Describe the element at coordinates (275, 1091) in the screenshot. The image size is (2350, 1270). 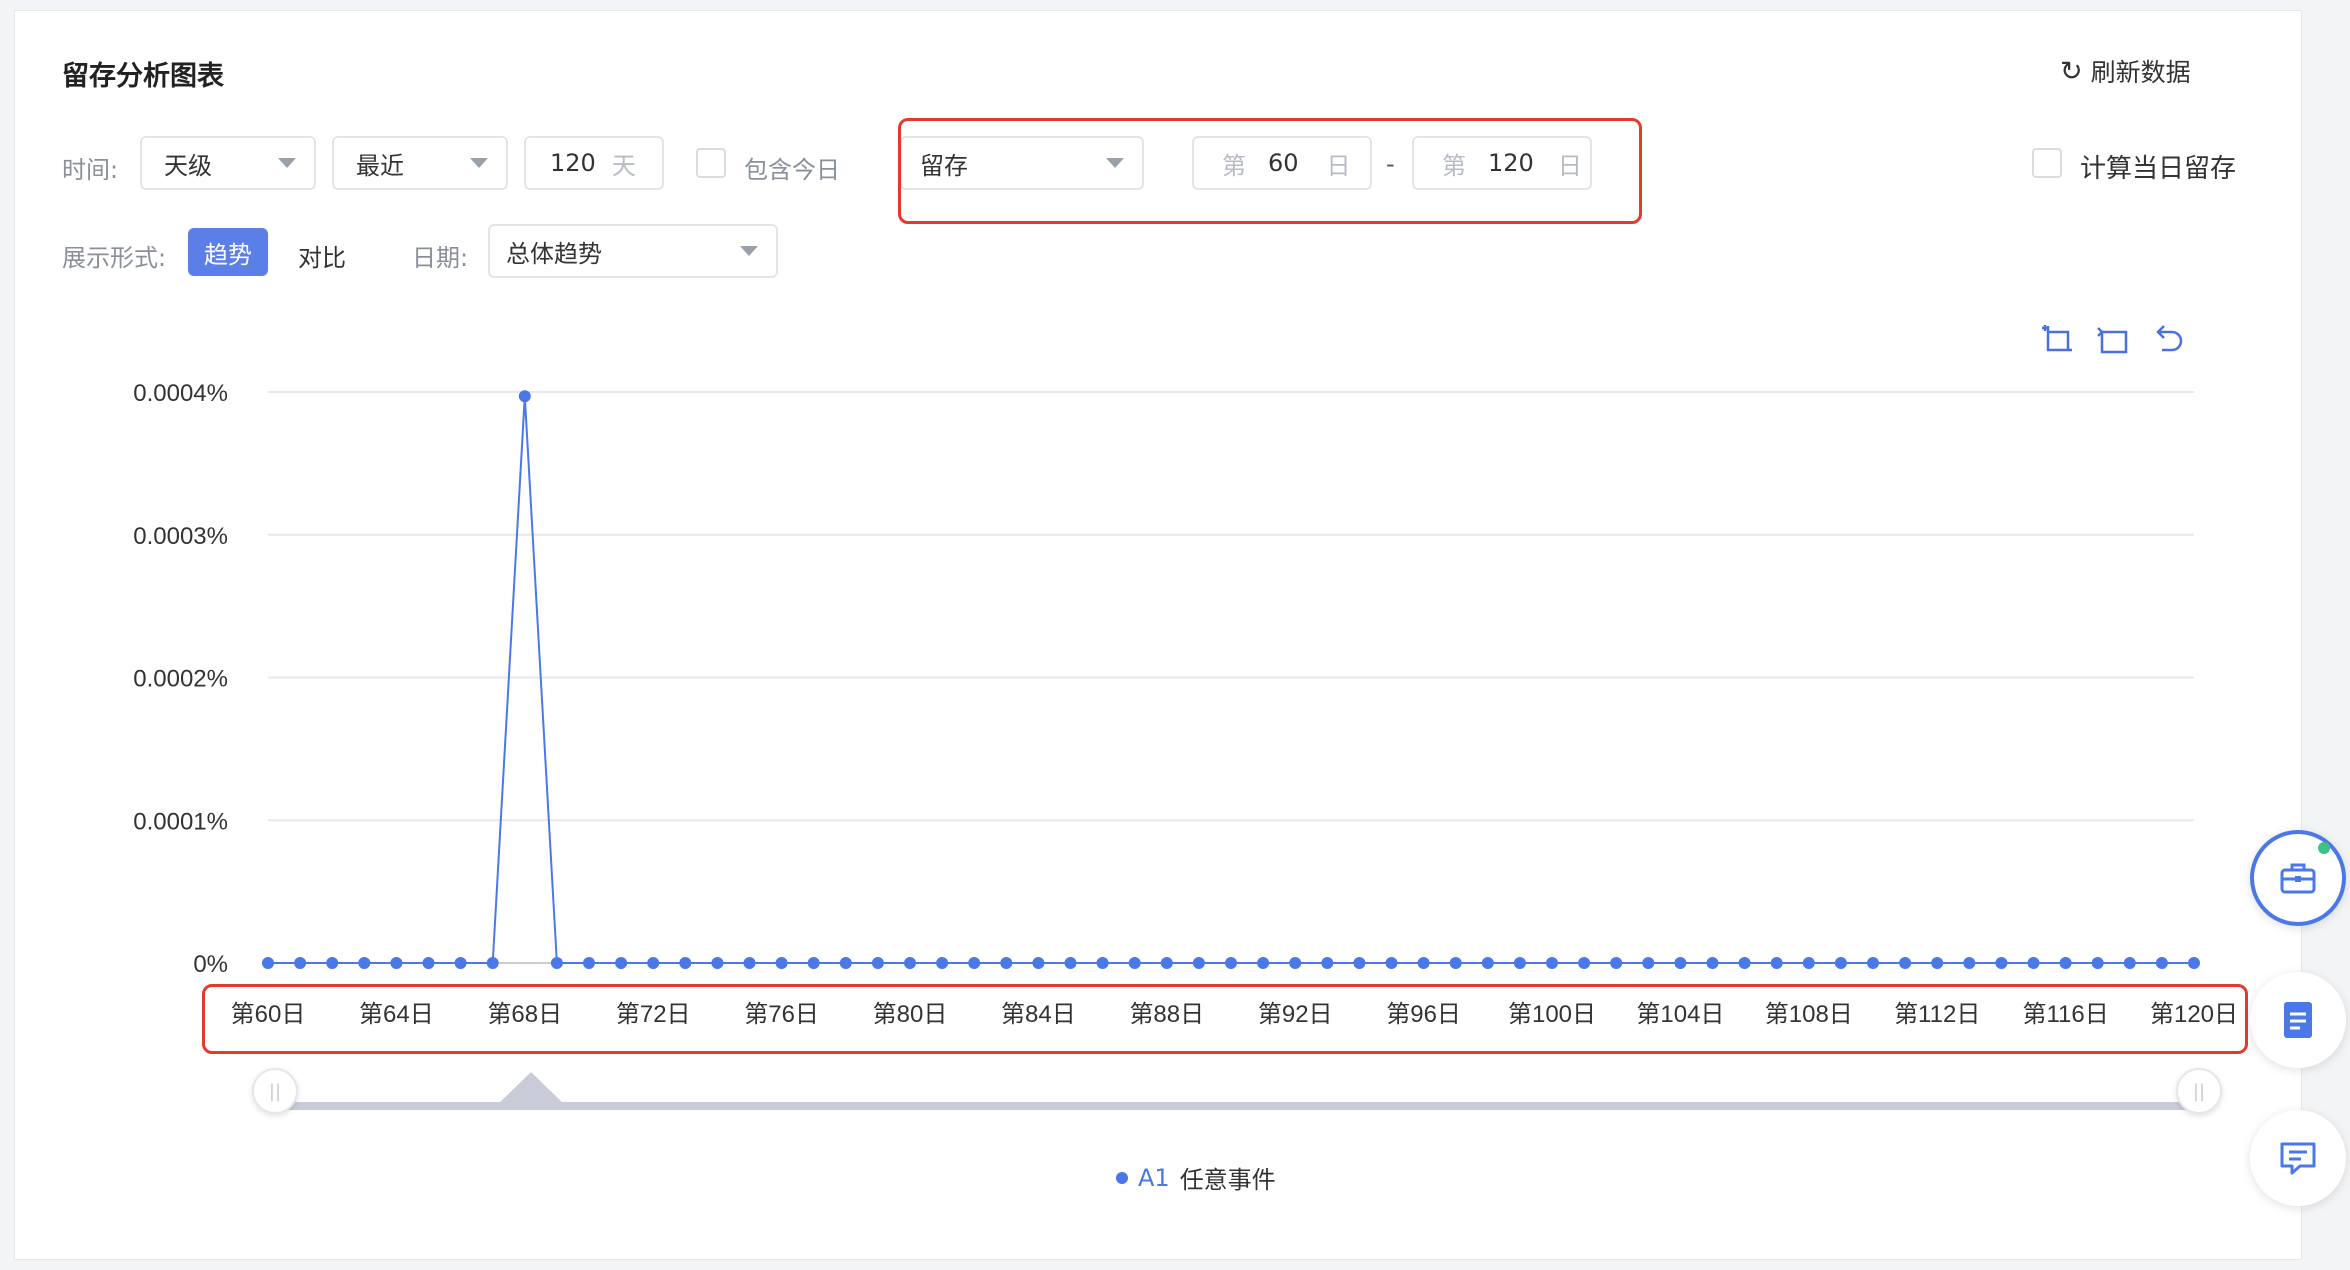
I see `slider-start-handle: ||` at that location.